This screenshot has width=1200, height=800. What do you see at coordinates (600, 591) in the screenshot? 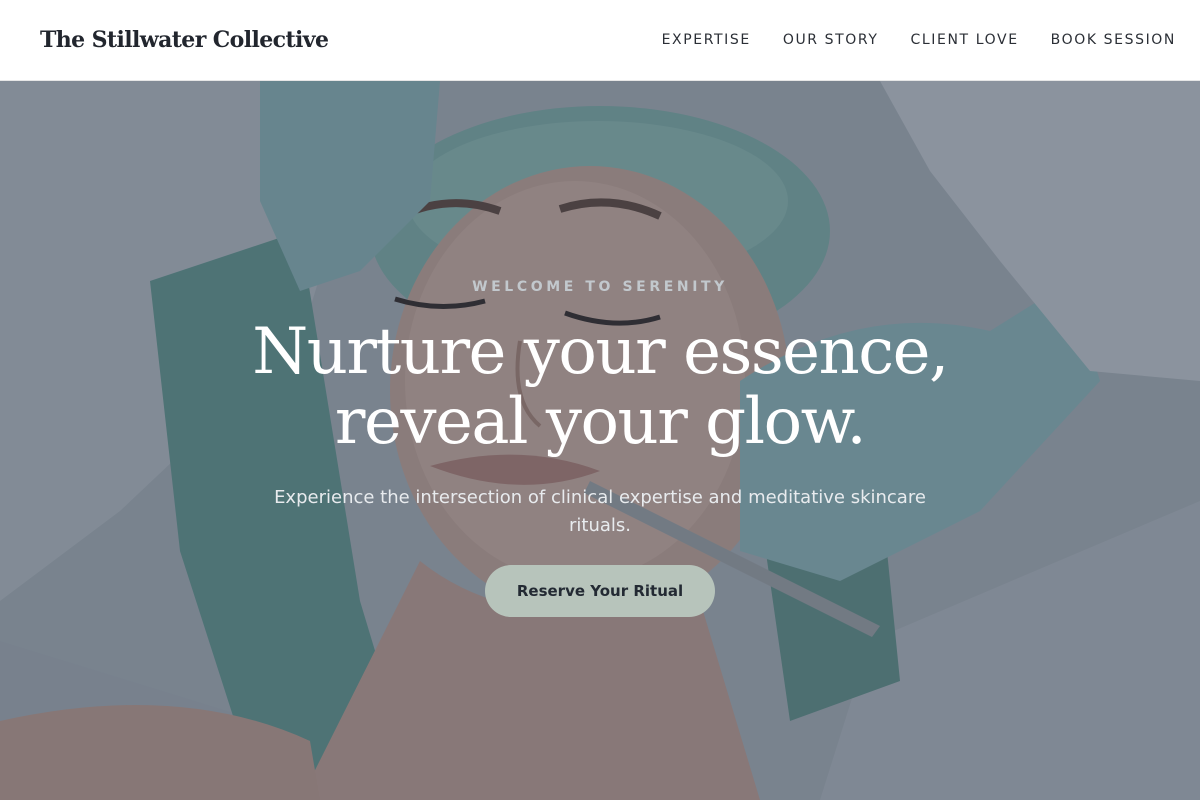
I see `reserve-ritual-button: Reserve Your Ritual` at bounding box center [600, 591].